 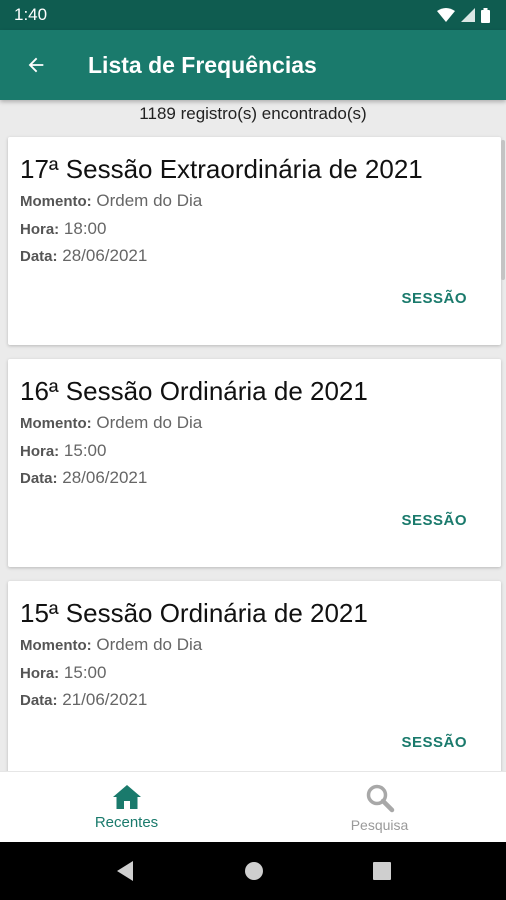 I want to click on back-button, so click(x=36, y=65).